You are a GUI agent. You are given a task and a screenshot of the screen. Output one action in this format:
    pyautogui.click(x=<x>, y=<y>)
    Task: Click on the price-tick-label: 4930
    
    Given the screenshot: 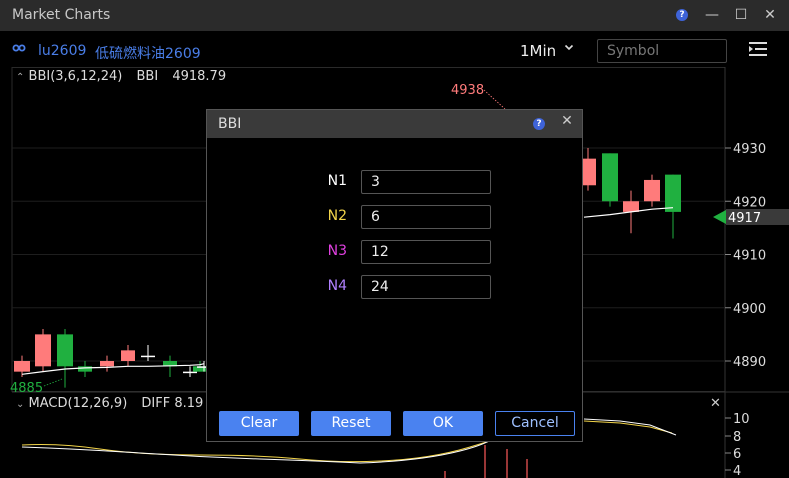 What is the action you would take?
    pyautogui.click(x=749, y=149)
    